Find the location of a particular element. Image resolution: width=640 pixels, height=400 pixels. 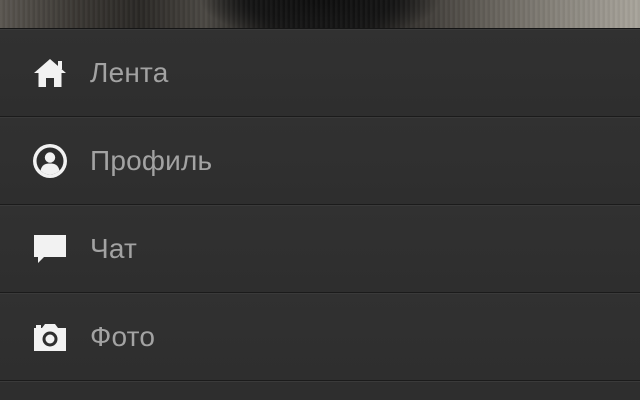

menu-item-label: Чат is located at coordinates (114, 248).